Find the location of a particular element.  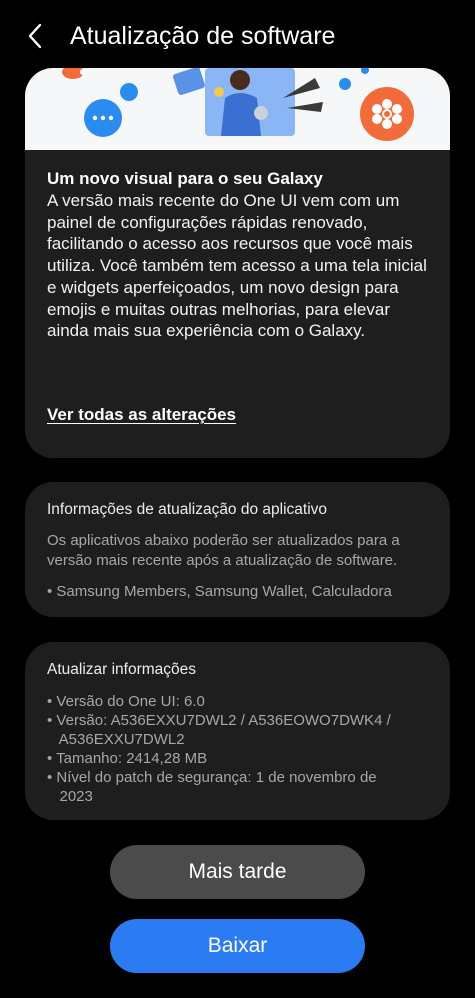

back-arrow-icon is located at coordinates (35, 36).